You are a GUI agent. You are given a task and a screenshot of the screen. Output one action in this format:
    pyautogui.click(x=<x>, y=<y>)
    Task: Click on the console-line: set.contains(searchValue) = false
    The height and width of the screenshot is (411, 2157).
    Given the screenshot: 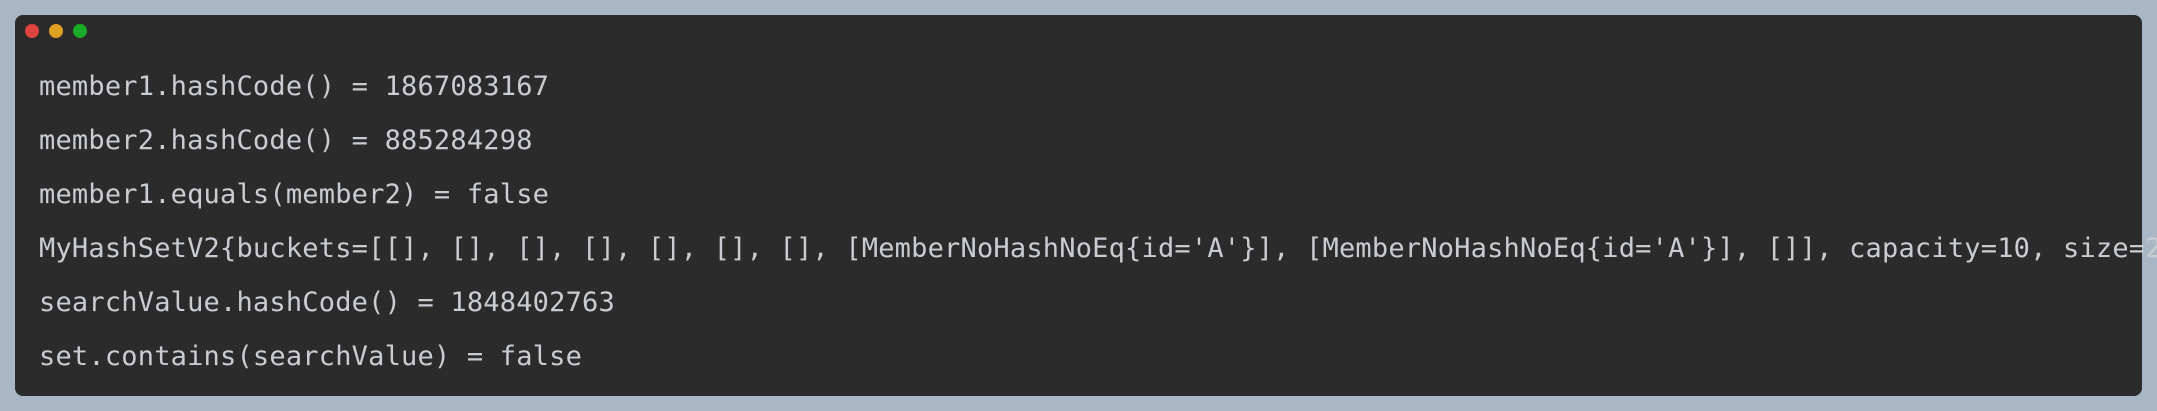 What is the action you would take?
    pyautogui.click(x=311, y=356)
    